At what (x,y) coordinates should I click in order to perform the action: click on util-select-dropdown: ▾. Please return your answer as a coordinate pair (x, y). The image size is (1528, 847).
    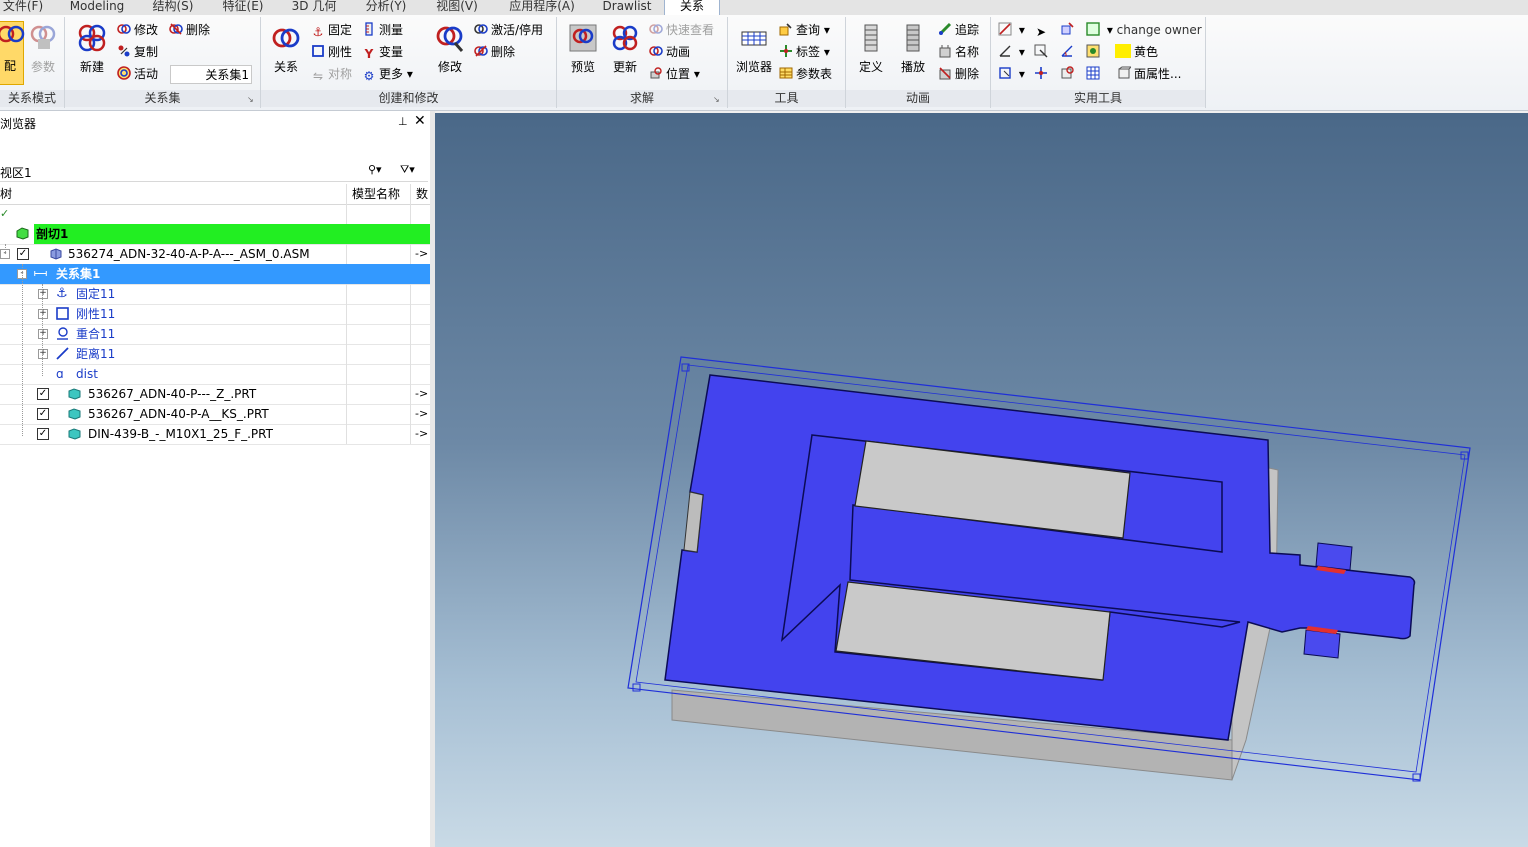
    Looking at the image, I should click on (1011, 74).